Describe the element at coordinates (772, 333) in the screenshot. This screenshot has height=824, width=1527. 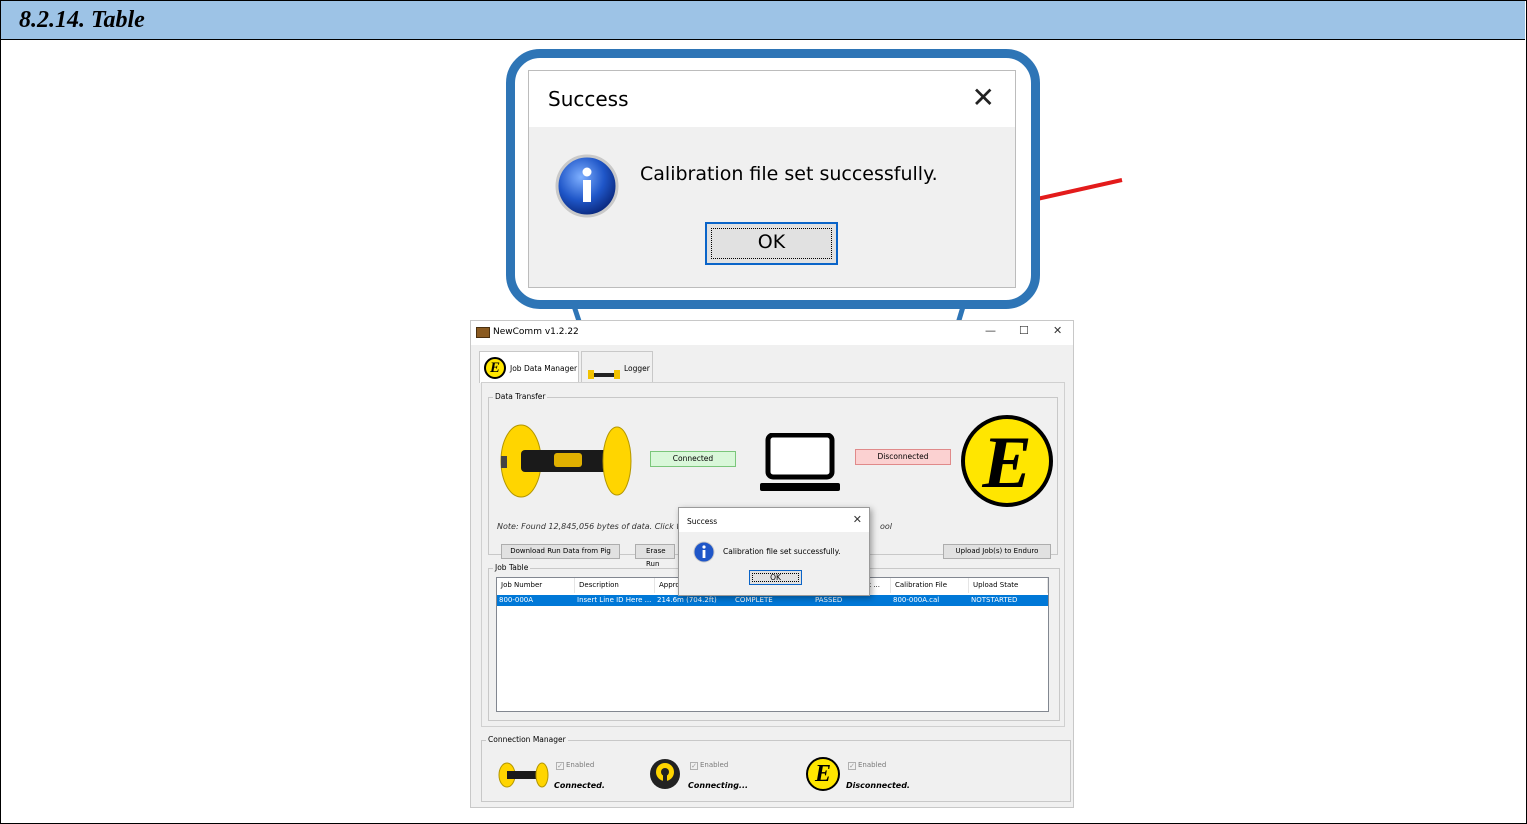
I see `window-titlebar: NewComm v1.2.22 — ☐ ✕` at that location.